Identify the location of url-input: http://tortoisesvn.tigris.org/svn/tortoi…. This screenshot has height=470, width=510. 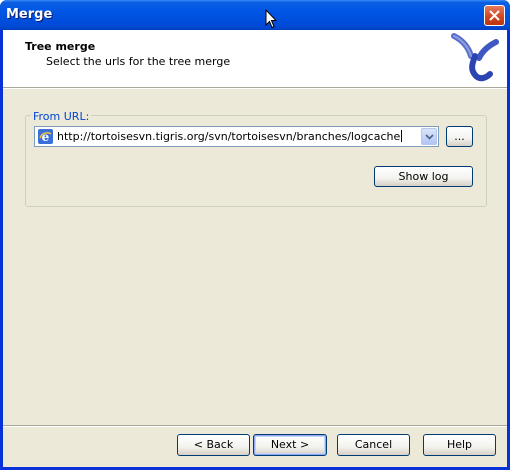
(230, 136).